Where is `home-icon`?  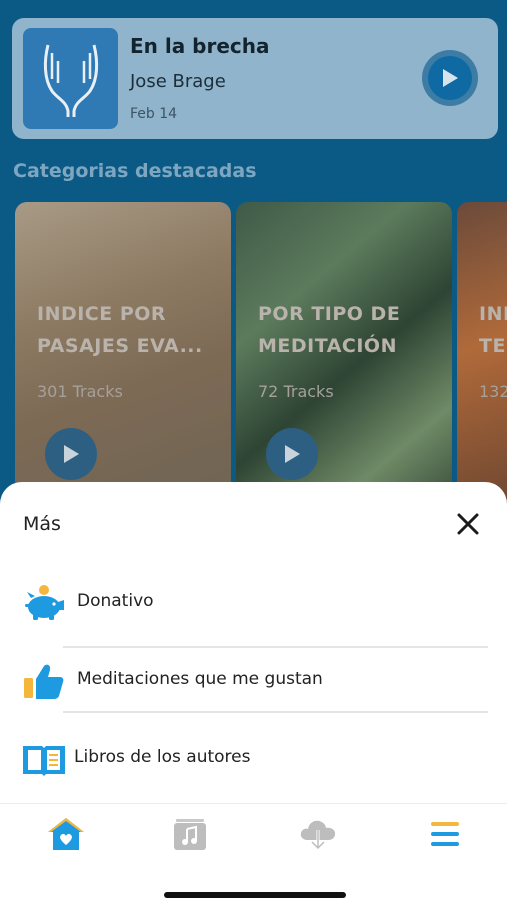
home-icon is located at coordinates (66, 834).